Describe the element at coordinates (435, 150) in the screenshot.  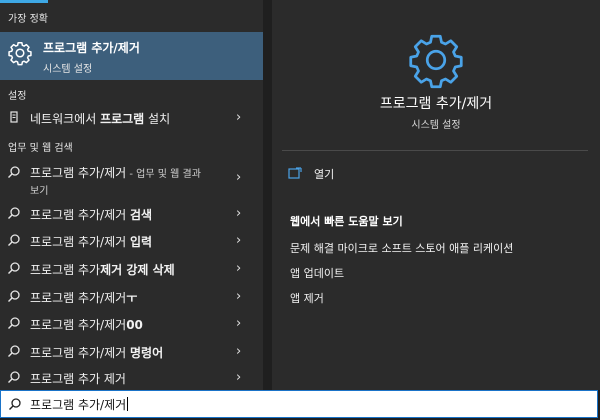
I see `divider` at that location.